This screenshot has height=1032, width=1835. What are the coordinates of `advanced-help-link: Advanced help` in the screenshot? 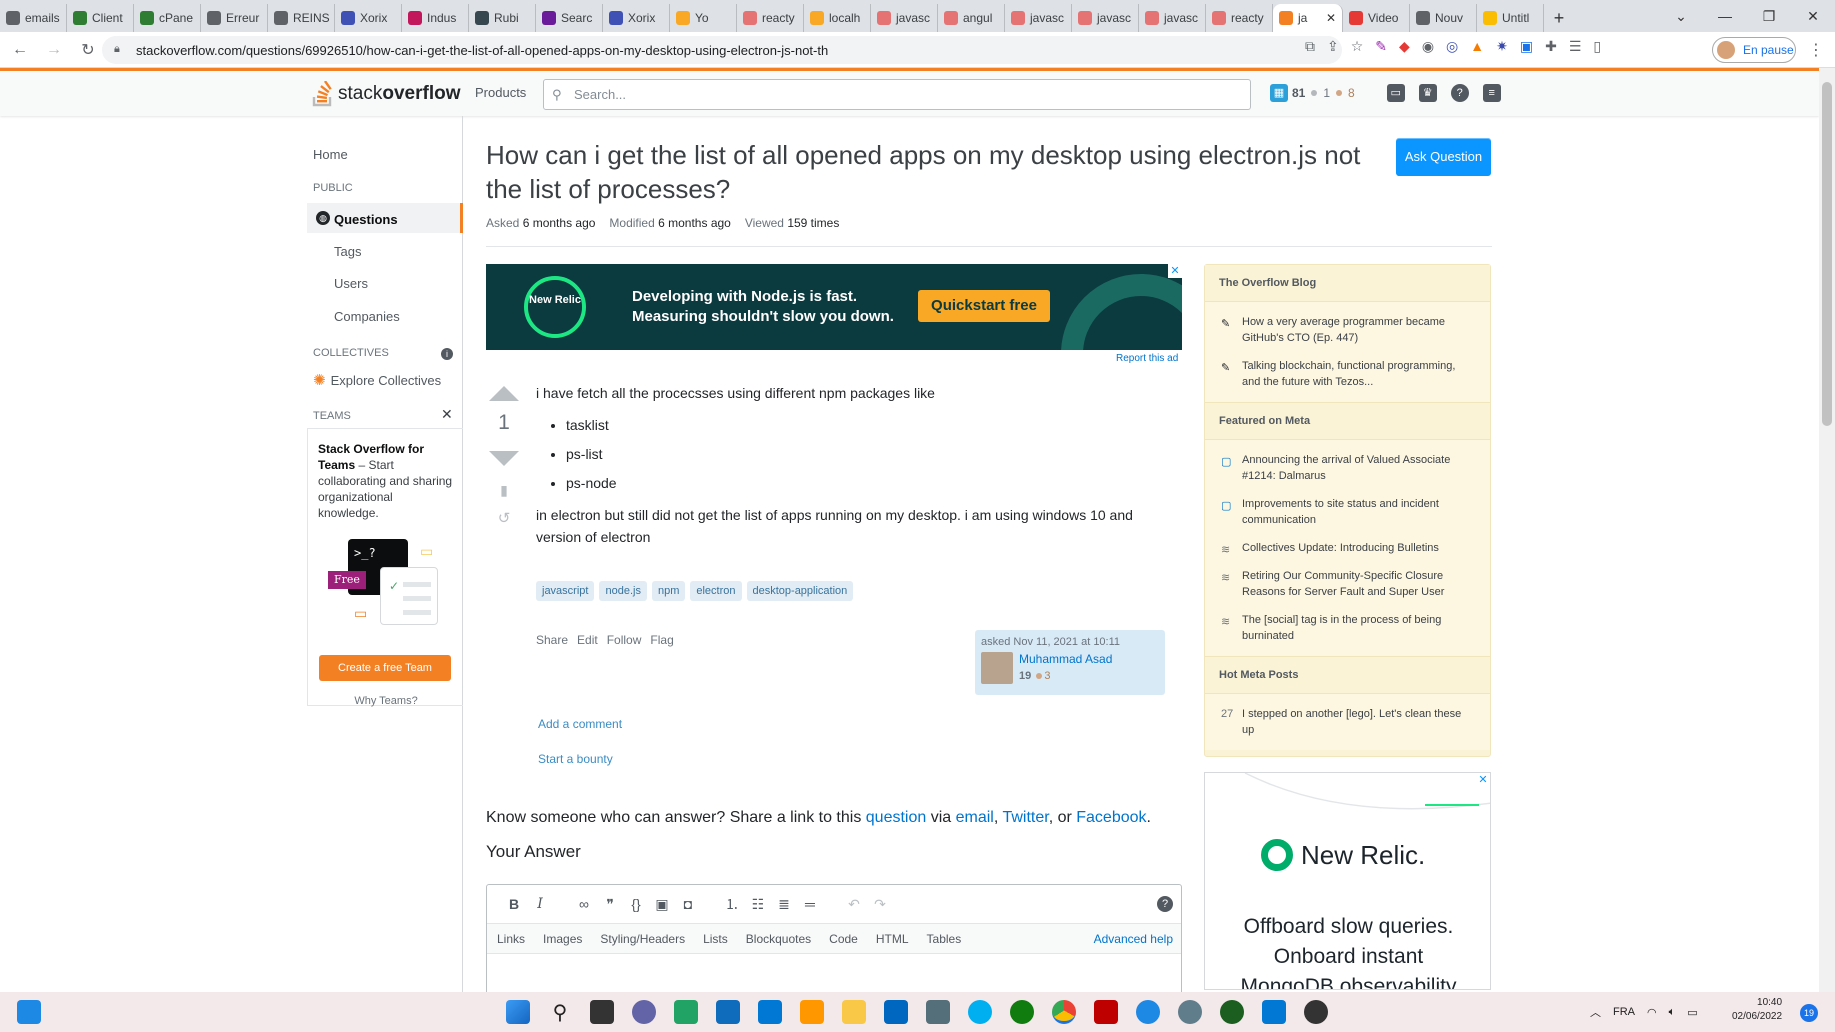 It's located at (1133, 939).